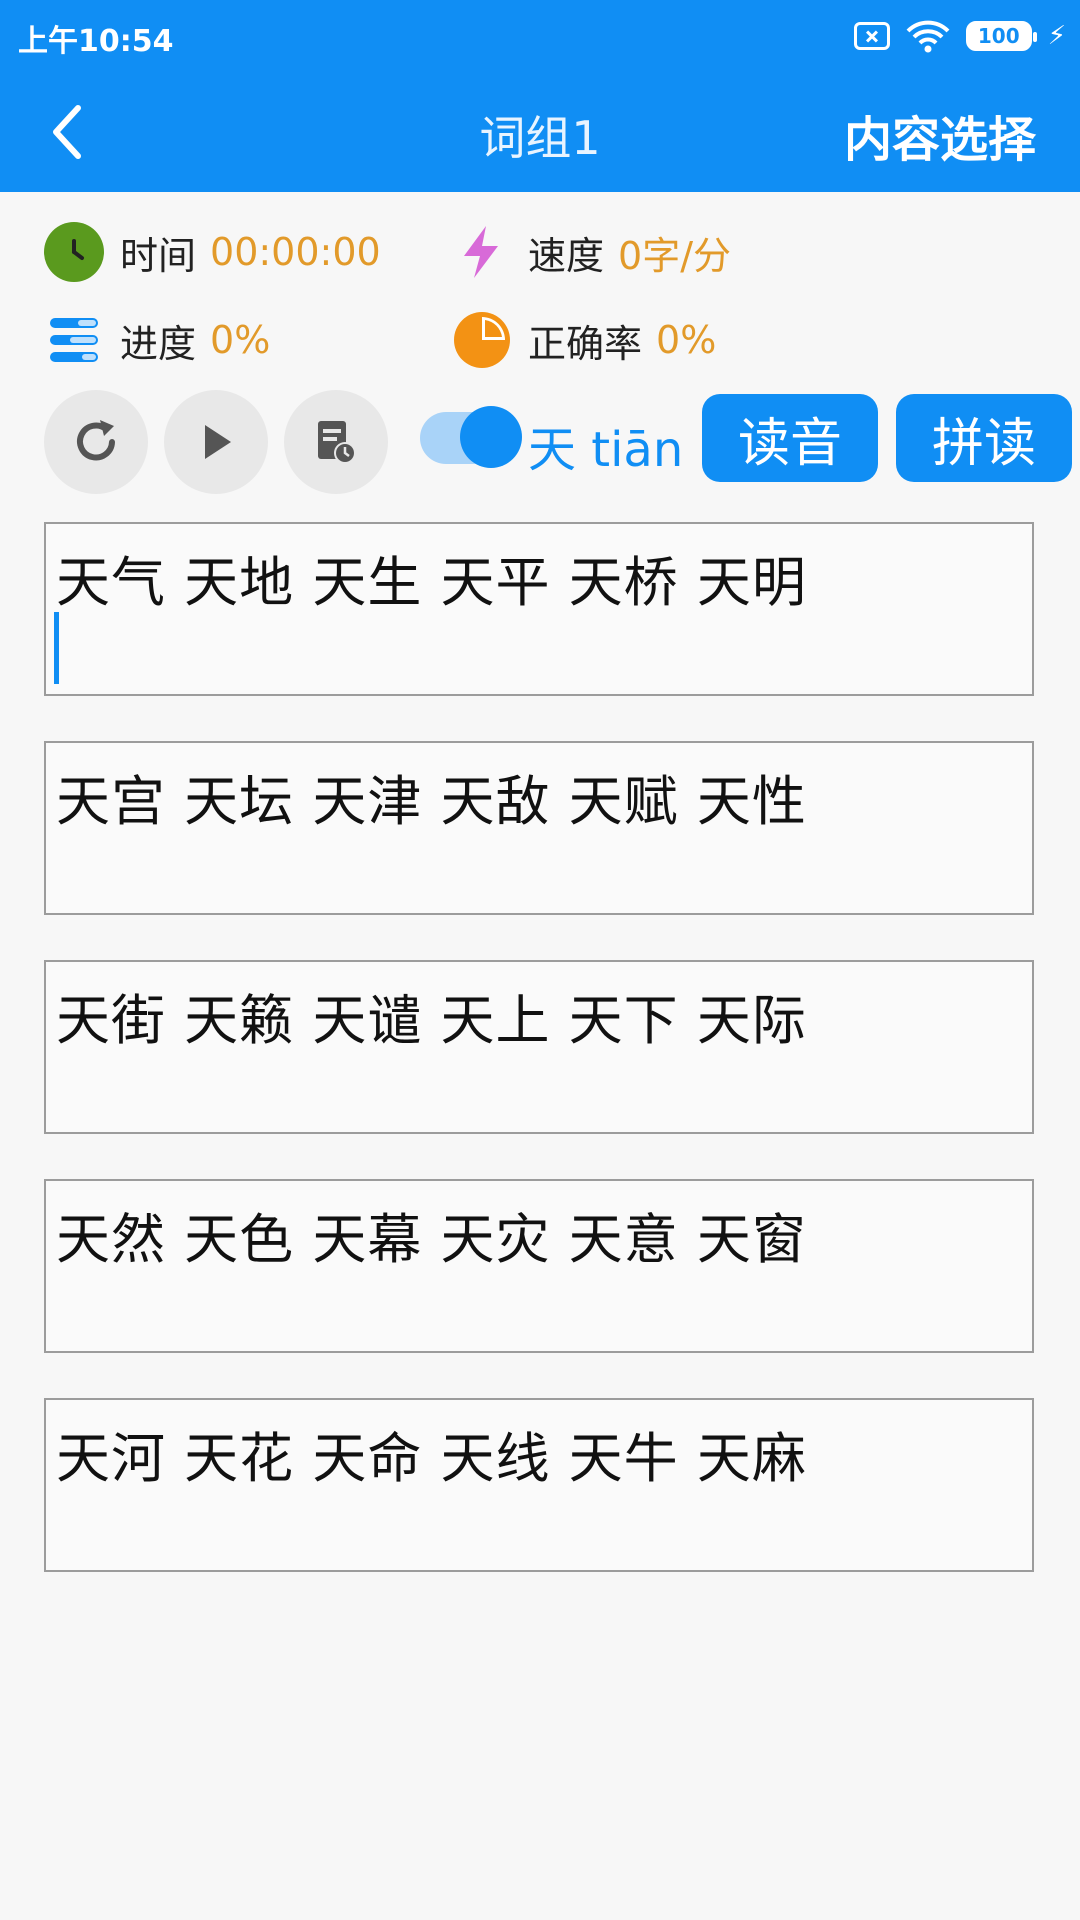 The height and width of the screenshot is (1920, 1080). What do you see at coordinates (940, 135) in the screenshot?
I see `content-select-button: 内容选择` at bounding box center [940, 135].